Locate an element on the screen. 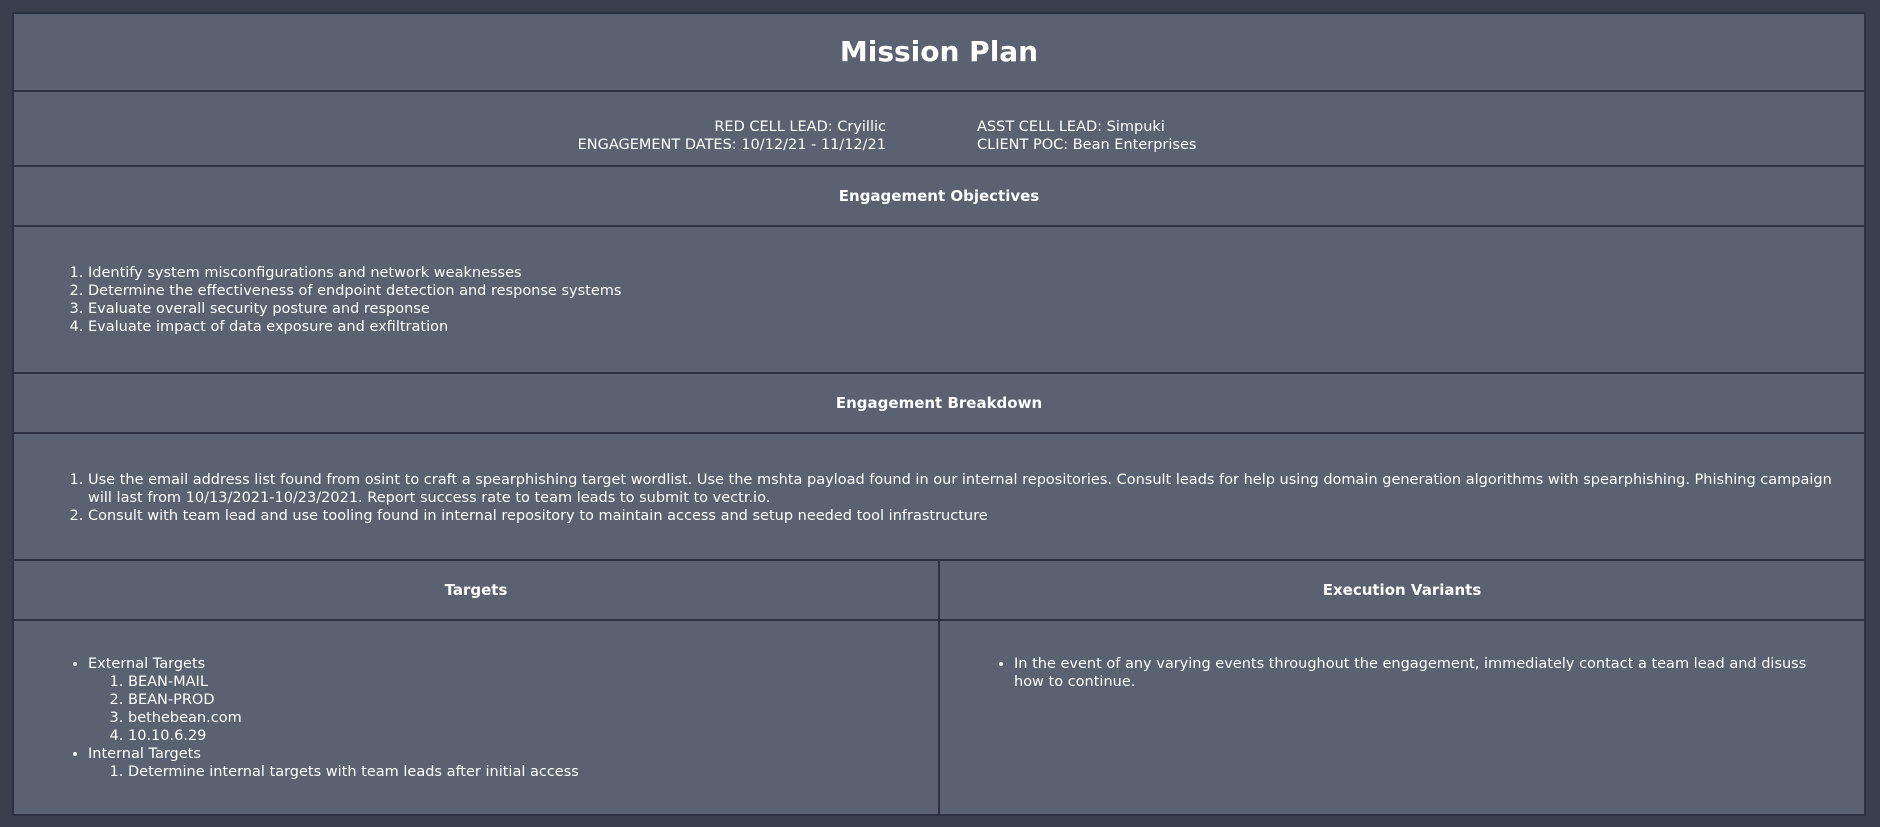 The height and width of the screenshot is (827, 1880). variants-header: Execution Variants is located at coordinates (1402, 591).